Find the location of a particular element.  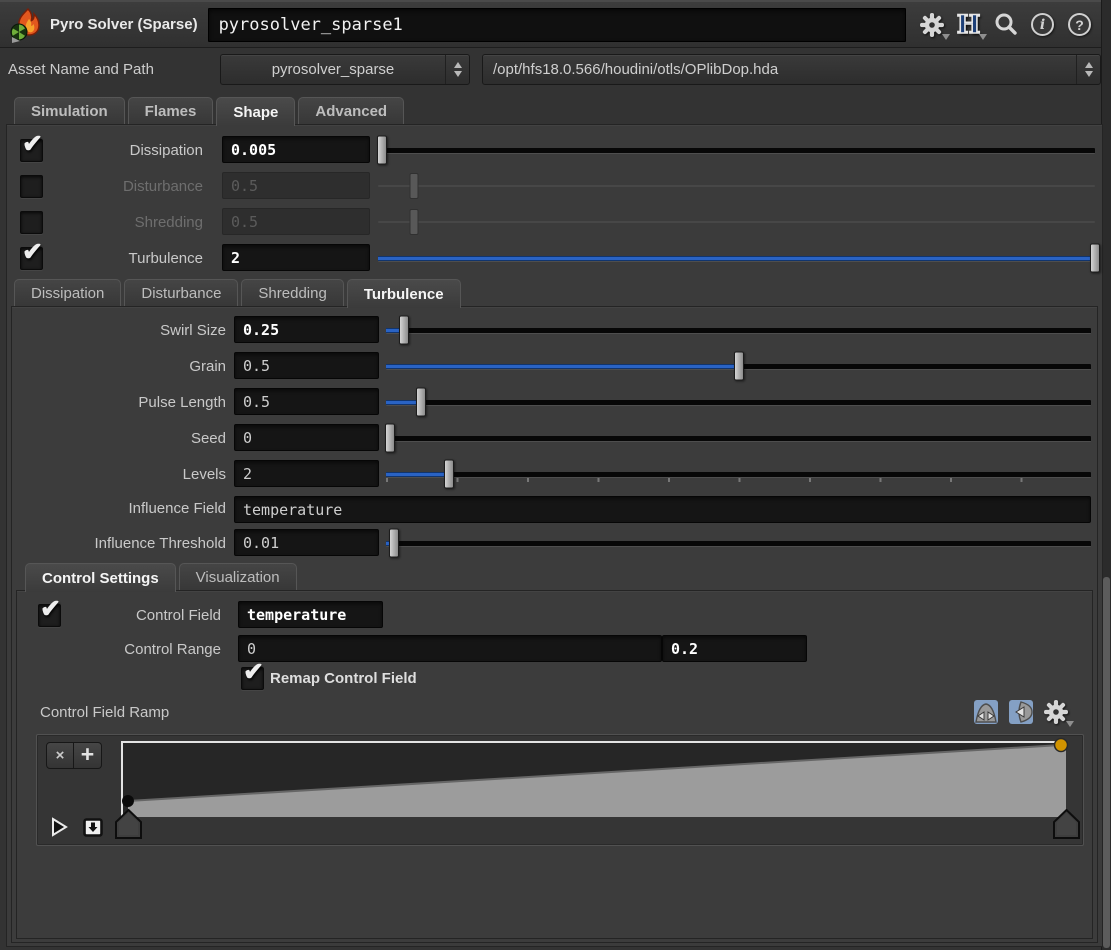

control-field-value-field: temperature is located at coordinates (310, 614).